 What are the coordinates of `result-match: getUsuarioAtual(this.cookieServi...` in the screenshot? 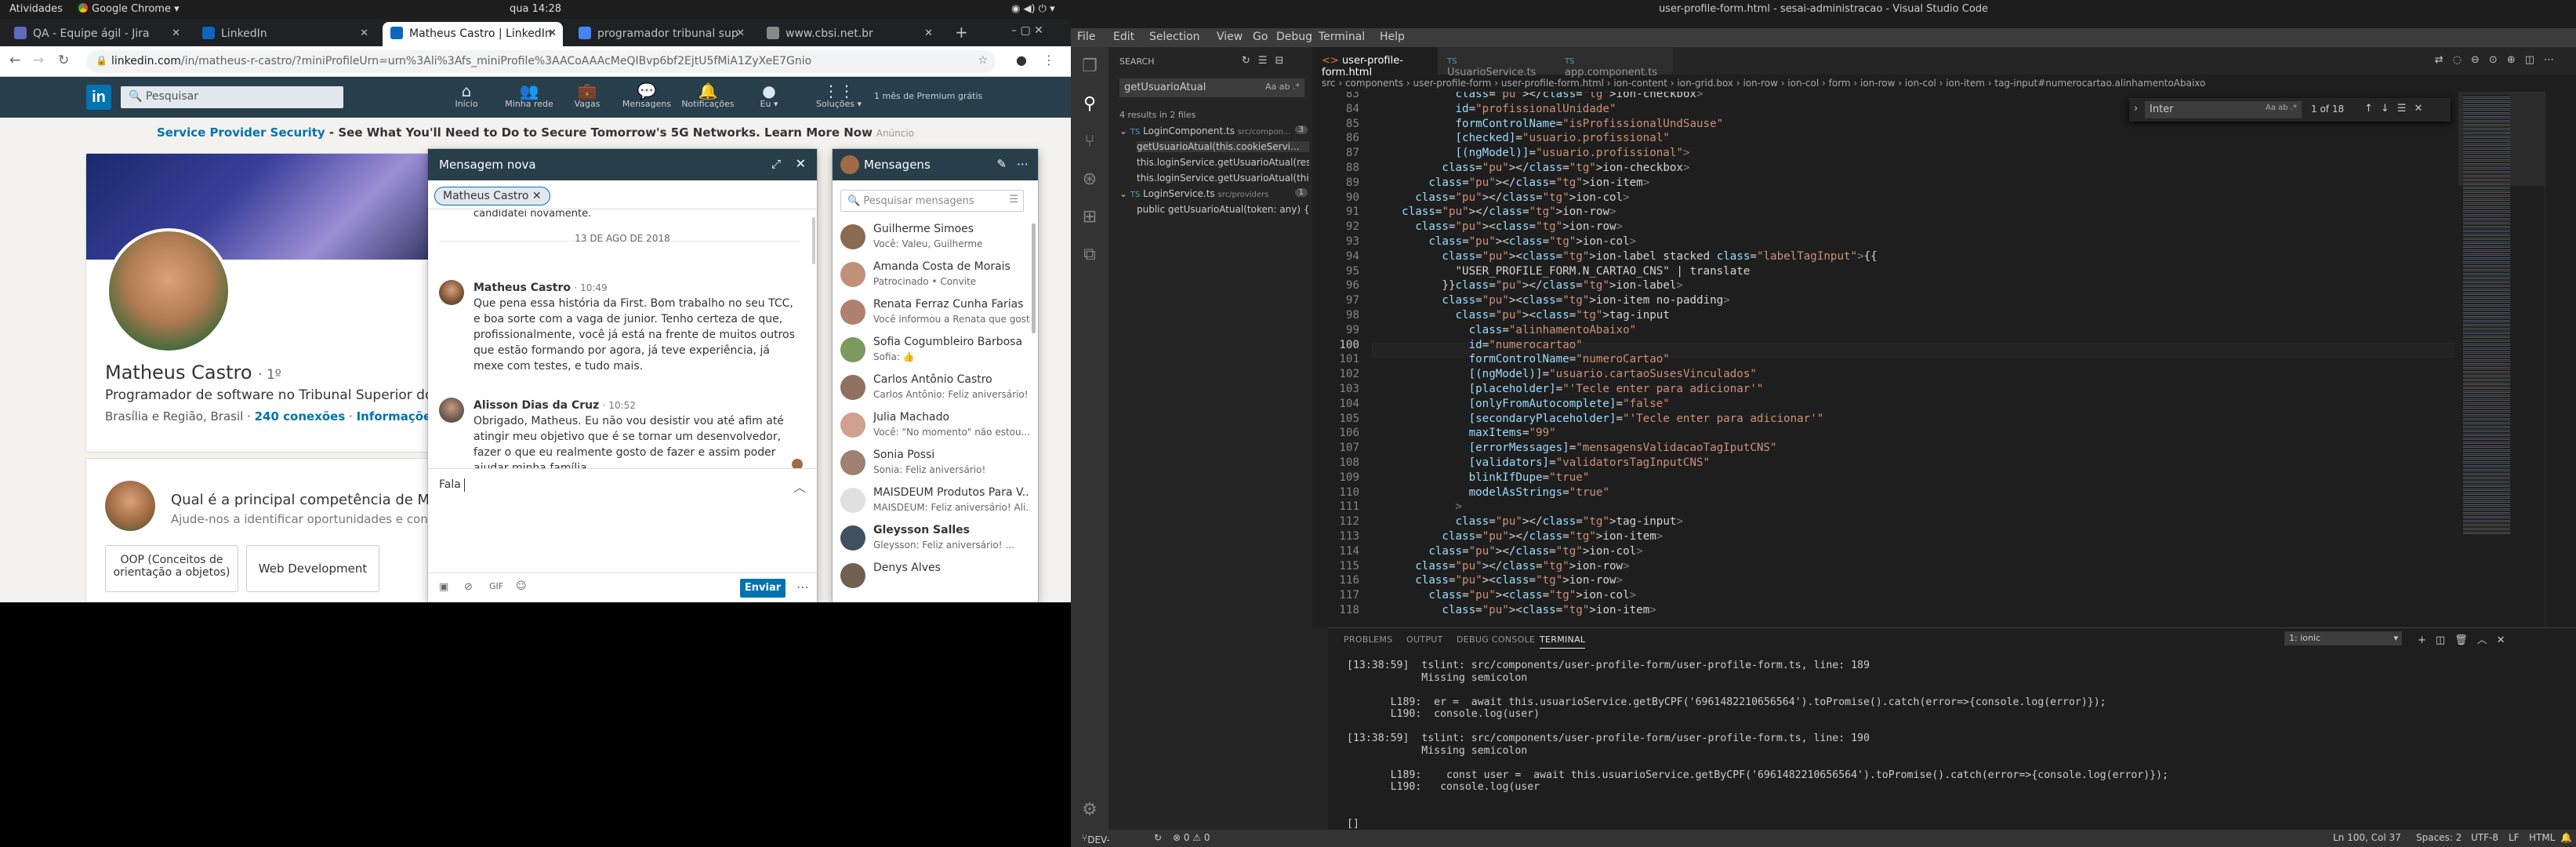 It's located at (1223, 146).